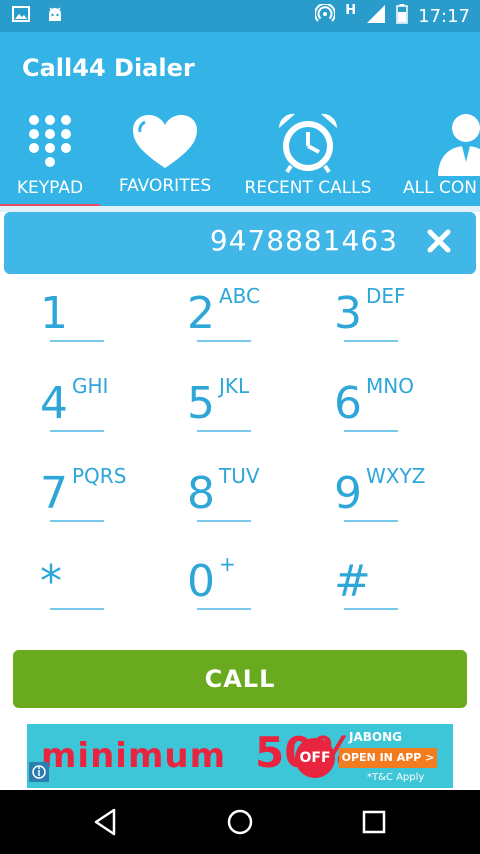 The image size is (480, 854). I want to click on key-8: 8 TUV, so click(257, 500).